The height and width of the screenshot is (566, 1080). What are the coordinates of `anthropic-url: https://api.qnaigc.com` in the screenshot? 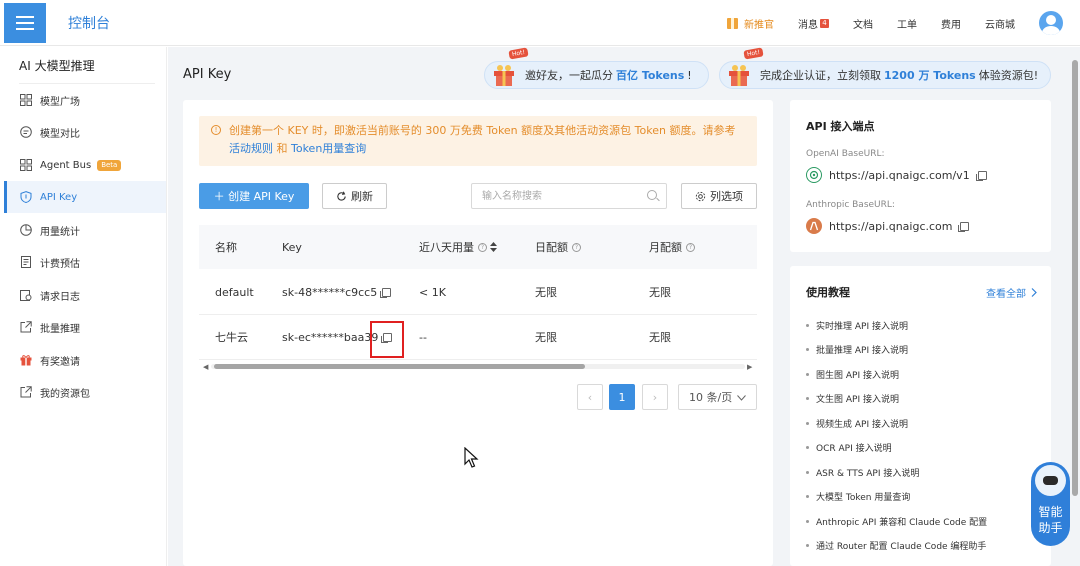 It's located at (891, 226).